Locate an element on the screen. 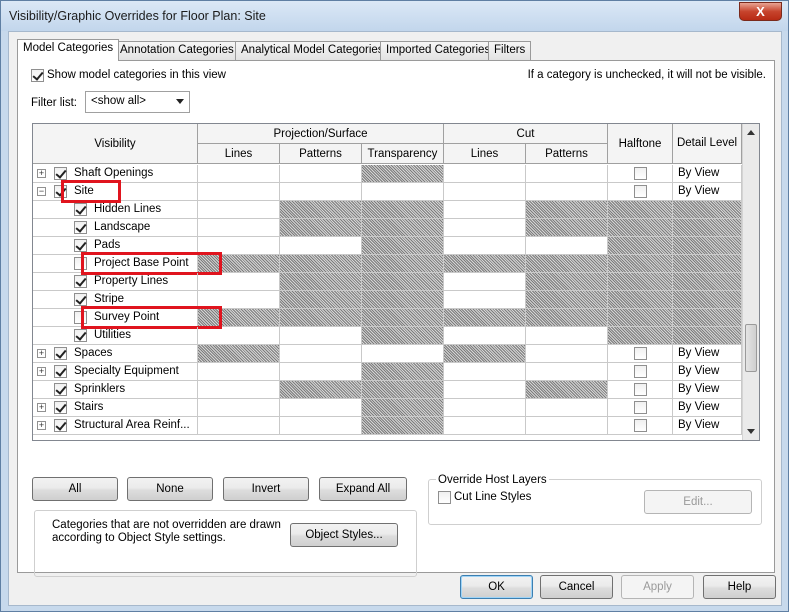 The image size is (789, 612). scroll-thumb is located at coordinates (751, 348).